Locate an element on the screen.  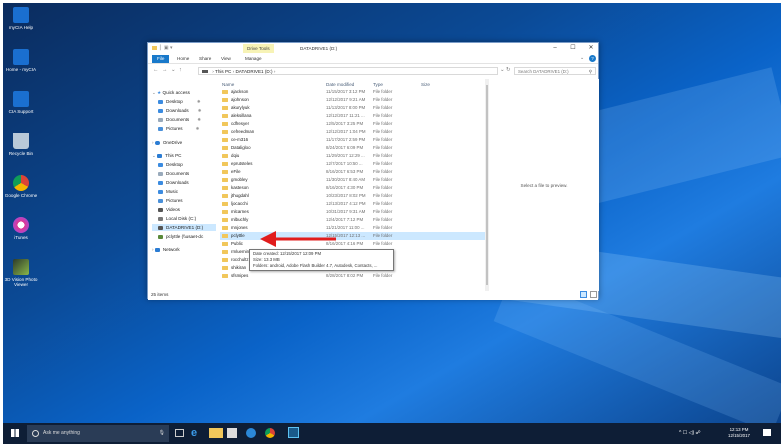
forward-arrow-icon: → is located at coordinates (165, 70).